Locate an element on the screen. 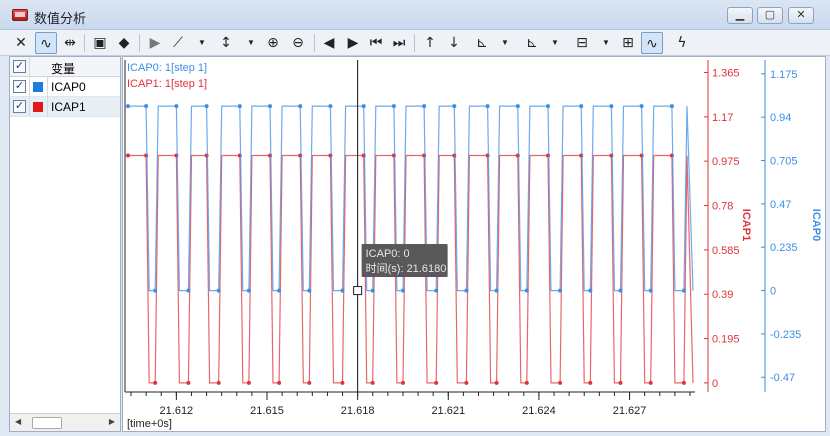 The width and height of the screenshot is (830, 436). save-icon: ▣ is located at coordinates (100, 43).